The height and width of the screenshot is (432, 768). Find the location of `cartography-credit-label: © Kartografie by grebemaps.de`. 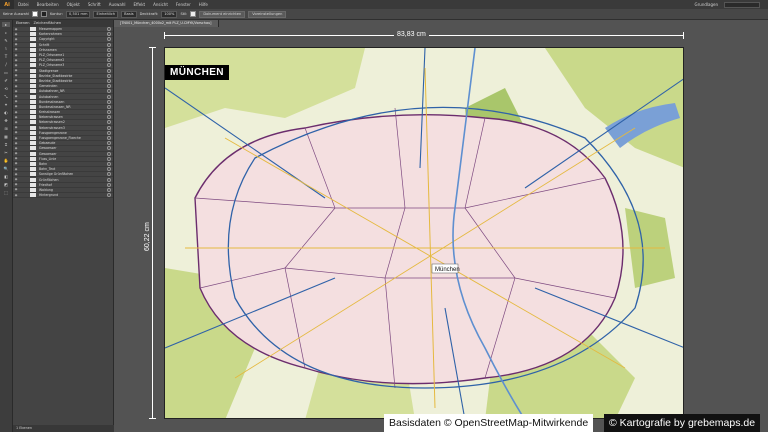

cartography-credit-label: © Kartografie by grebemaps.de is located at coordinates (682, 423).